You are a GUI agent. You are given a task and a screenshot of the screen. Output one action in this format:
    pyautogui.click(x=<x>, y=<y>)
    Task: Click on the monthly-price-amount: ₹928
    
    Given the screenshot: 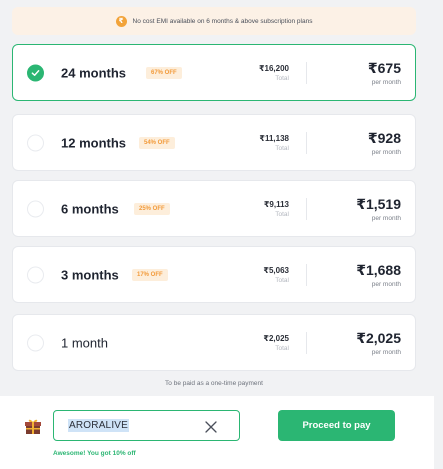 What is the action you would take?
    pyautogui.click(x=384, y=137)
    